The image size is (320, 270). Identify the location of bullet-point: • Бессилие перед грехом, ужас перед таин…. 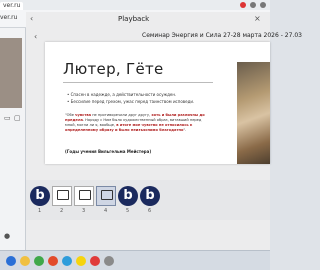
(131, 101).